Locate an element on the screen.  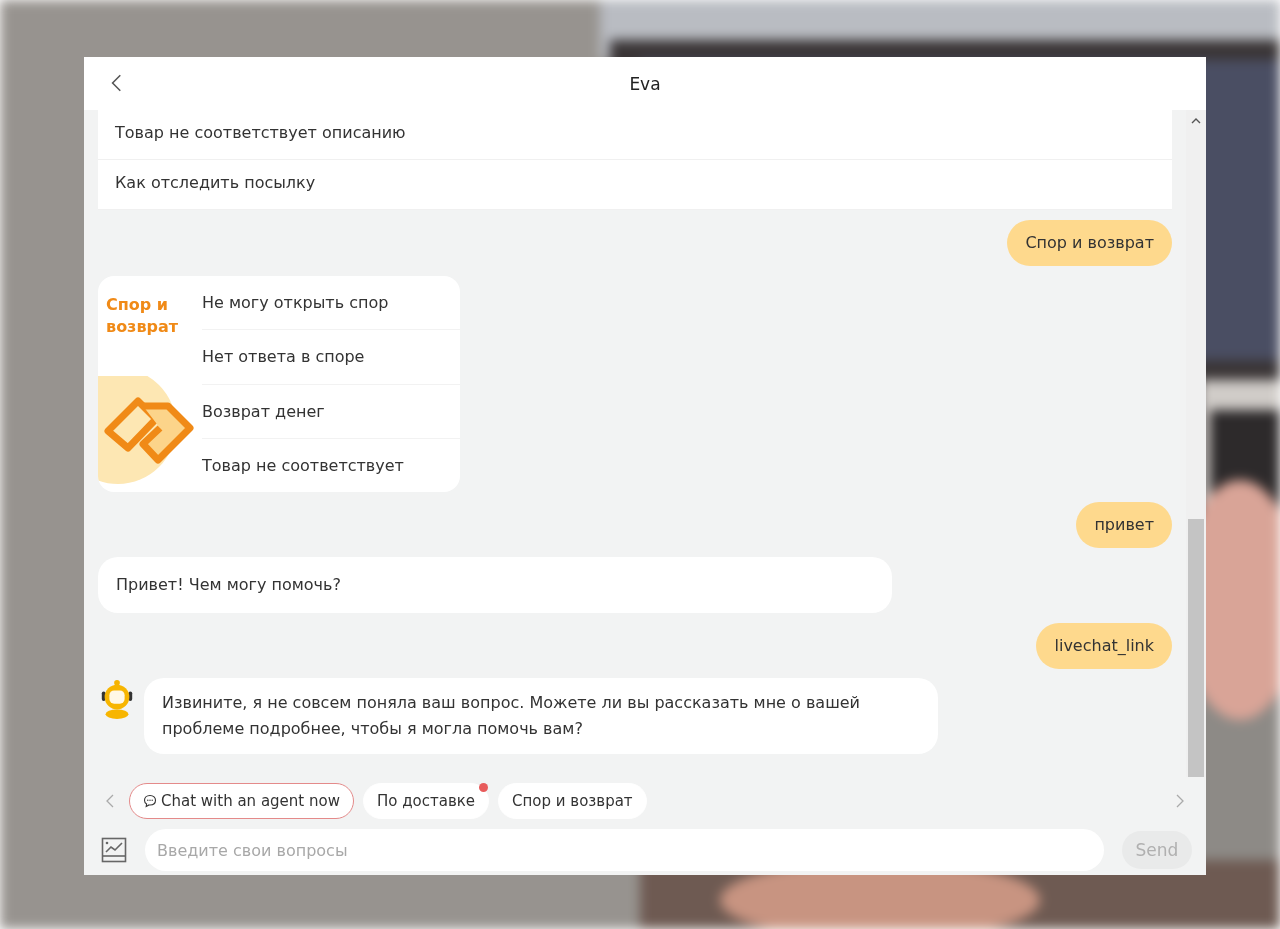
scrollbar-thumb is located at coordinates (1196, 648).